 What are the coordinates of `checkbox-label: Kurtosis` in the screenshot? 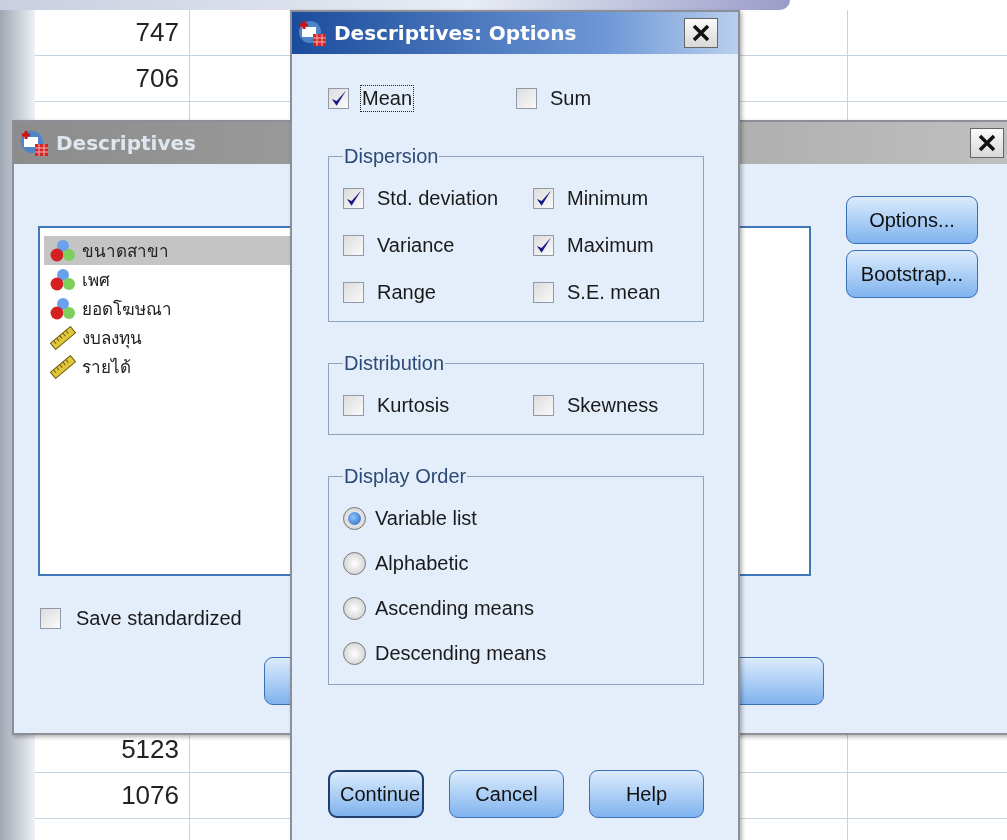 It's located at (413, 405).